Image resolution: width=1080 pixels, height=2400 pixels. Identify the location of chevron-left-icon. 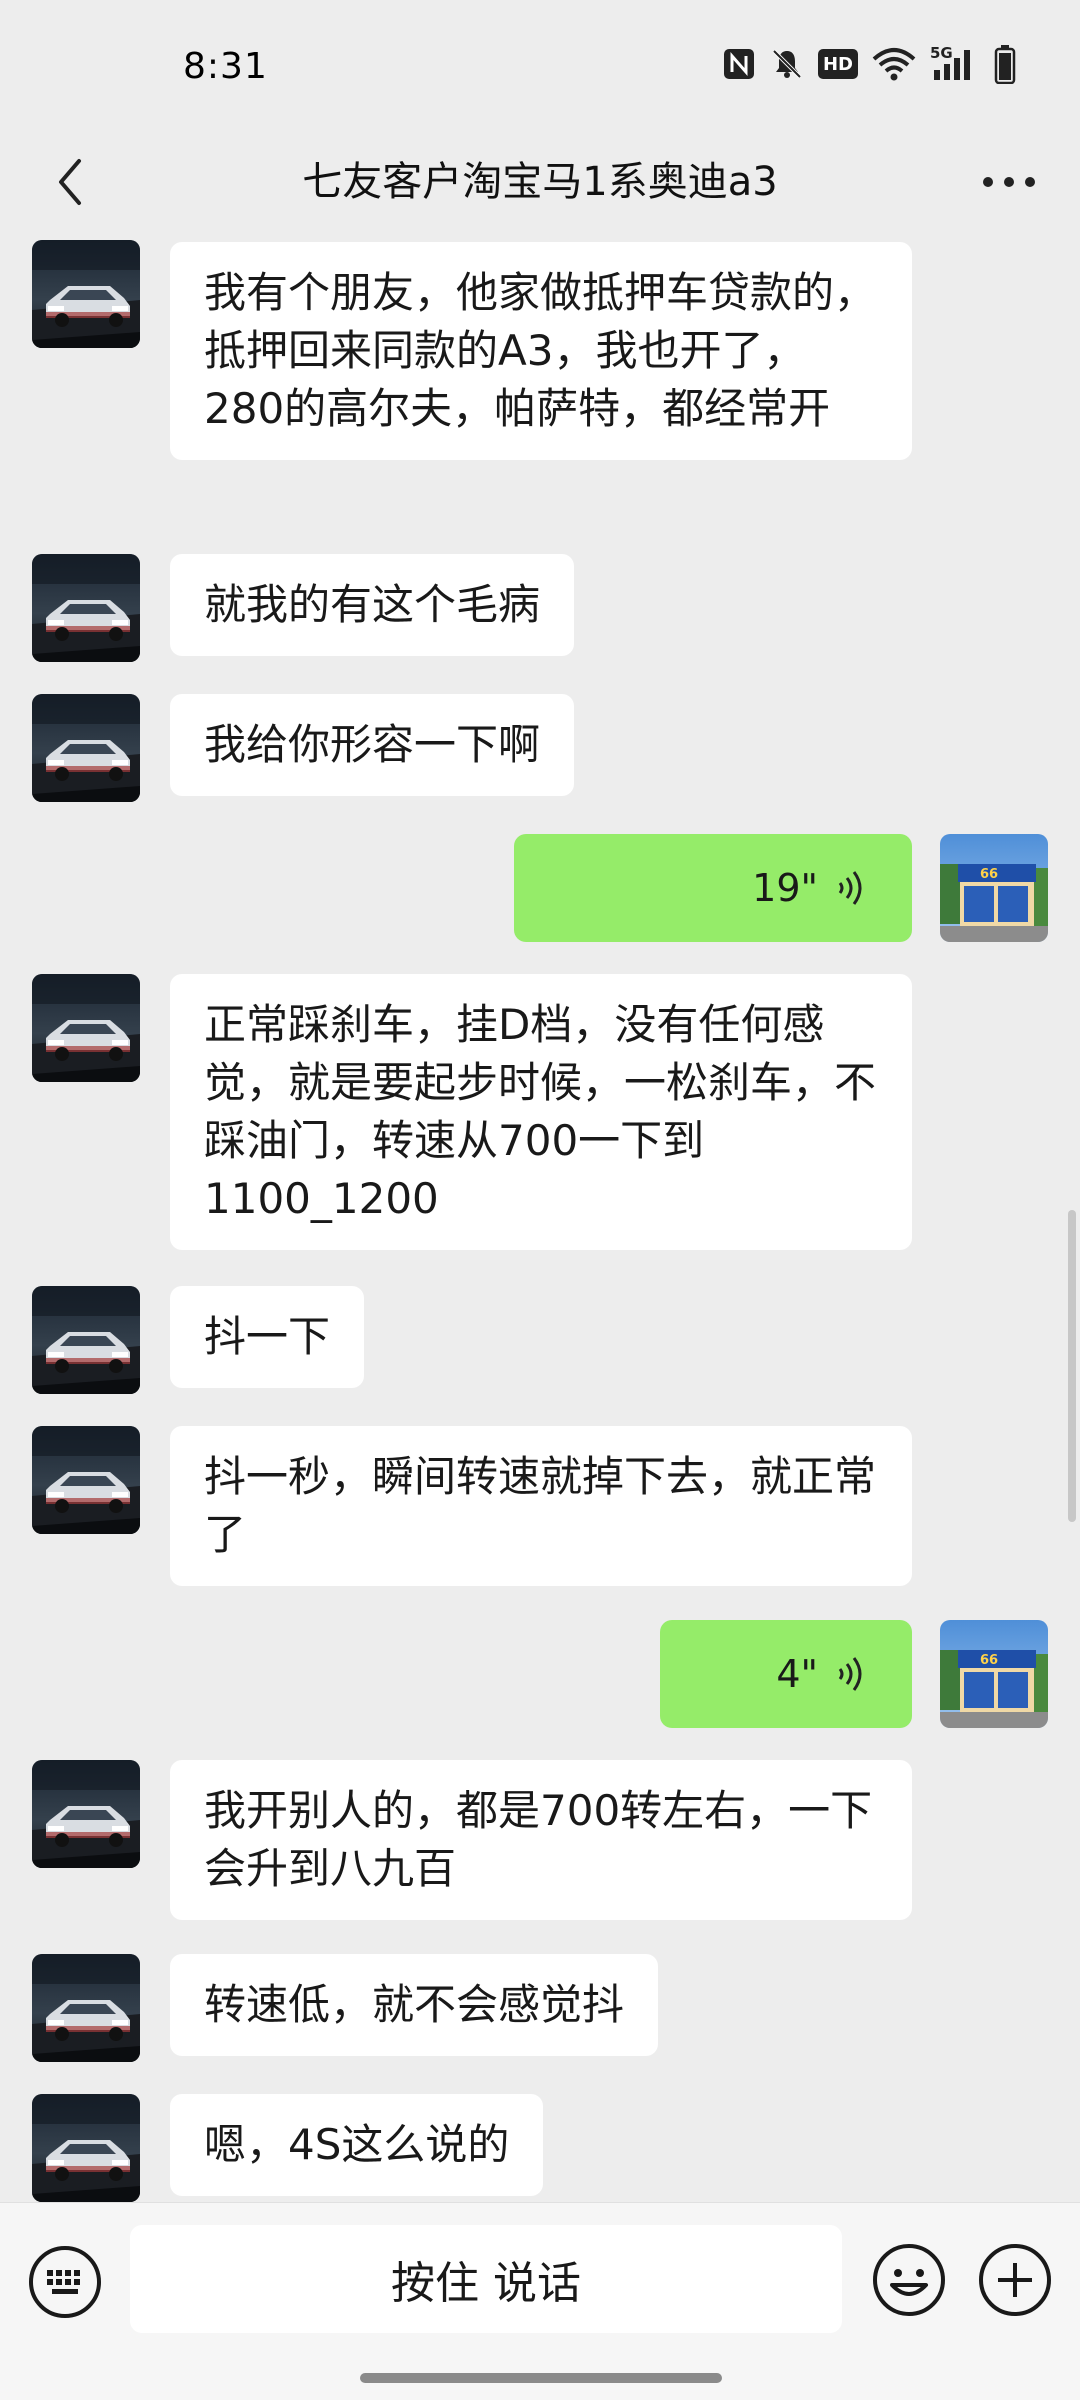
(70, 182).